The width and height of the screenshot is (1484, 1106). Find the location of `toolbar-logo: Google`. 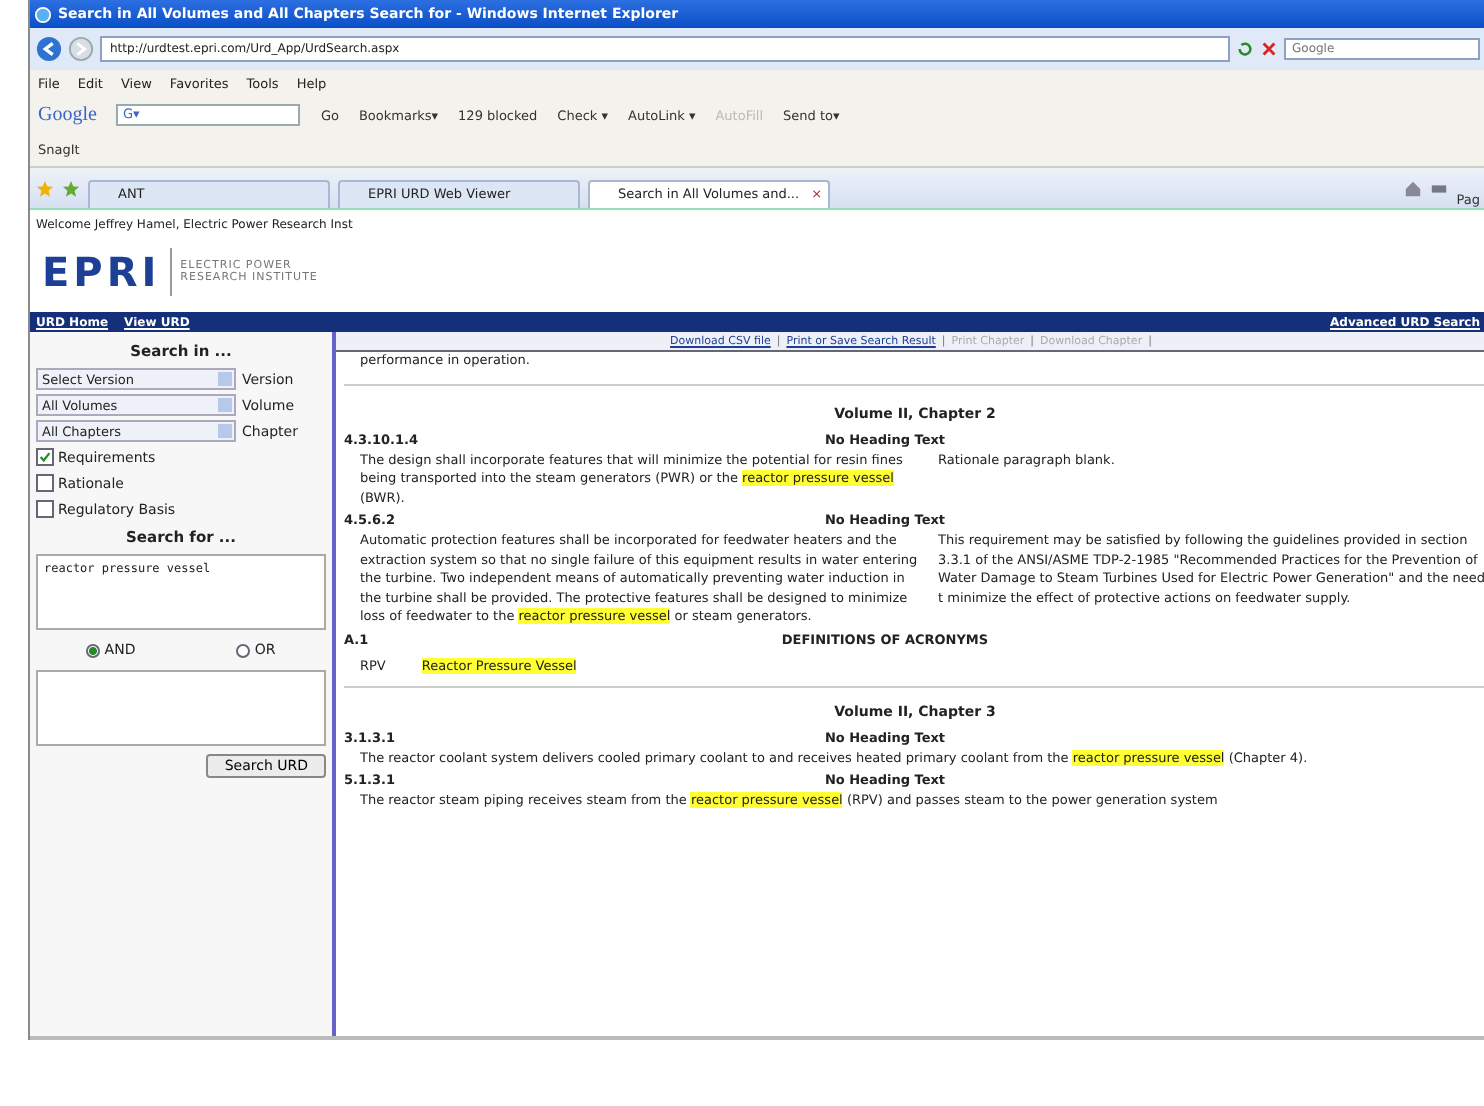

toolbar-logo: Google is located at coordinates (67, 115).